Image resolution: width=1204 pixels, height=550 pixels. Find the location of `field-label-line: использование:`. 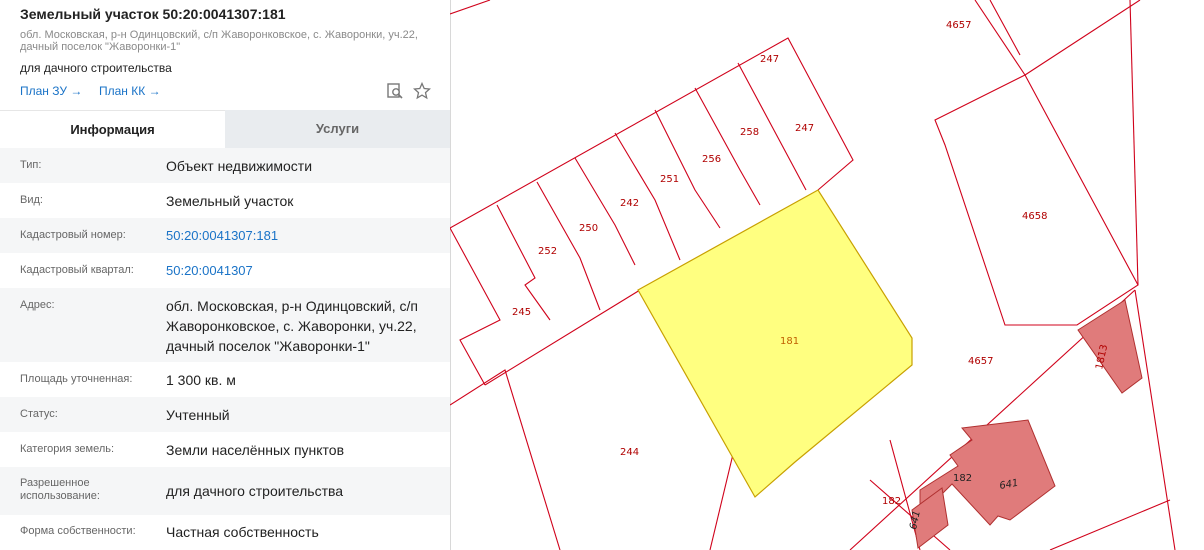

field-label-line: использование: is located at coordinates (60, 496).